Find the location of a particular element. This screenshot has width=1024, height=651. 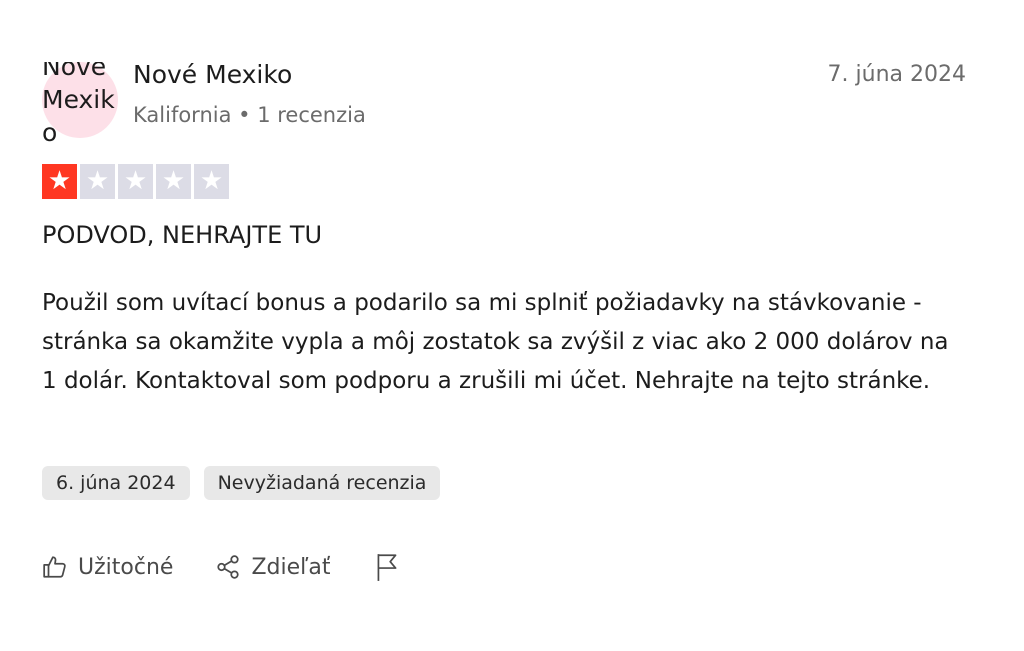

star-icon-1: ★ is located at coordinates (59, 181).